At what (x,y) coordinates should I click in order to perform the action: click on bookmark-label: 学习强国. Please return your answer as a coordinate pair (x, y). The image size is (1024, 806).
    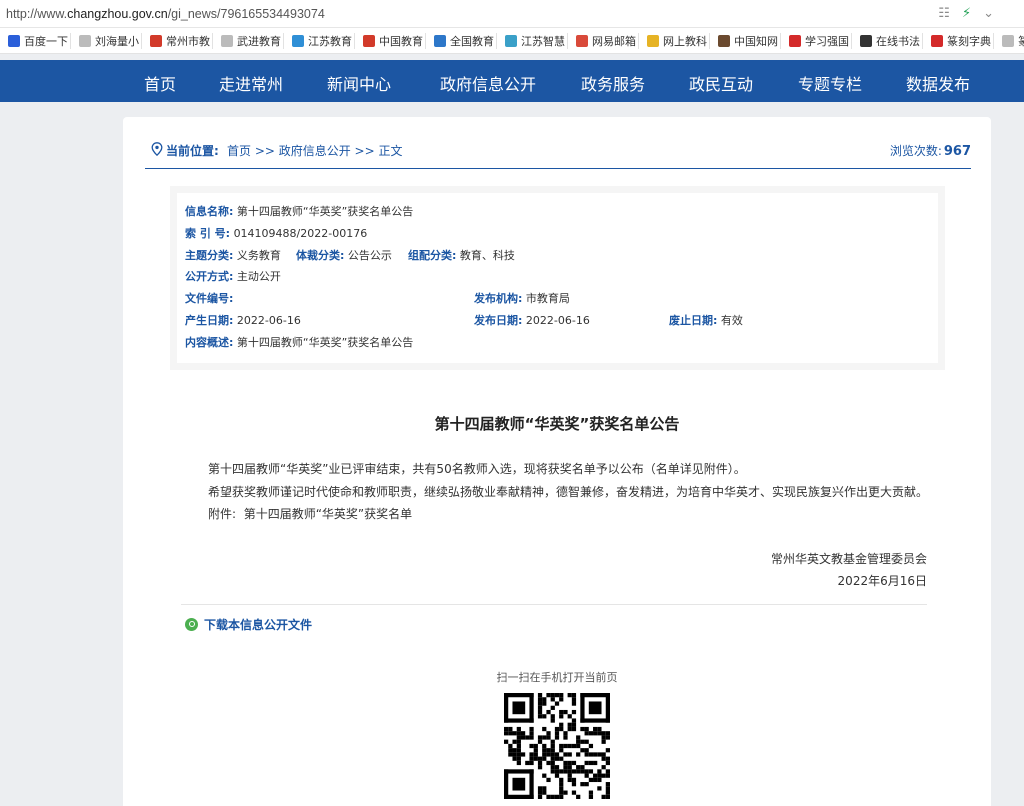
    Looking at the image, I should click on (827, 41).